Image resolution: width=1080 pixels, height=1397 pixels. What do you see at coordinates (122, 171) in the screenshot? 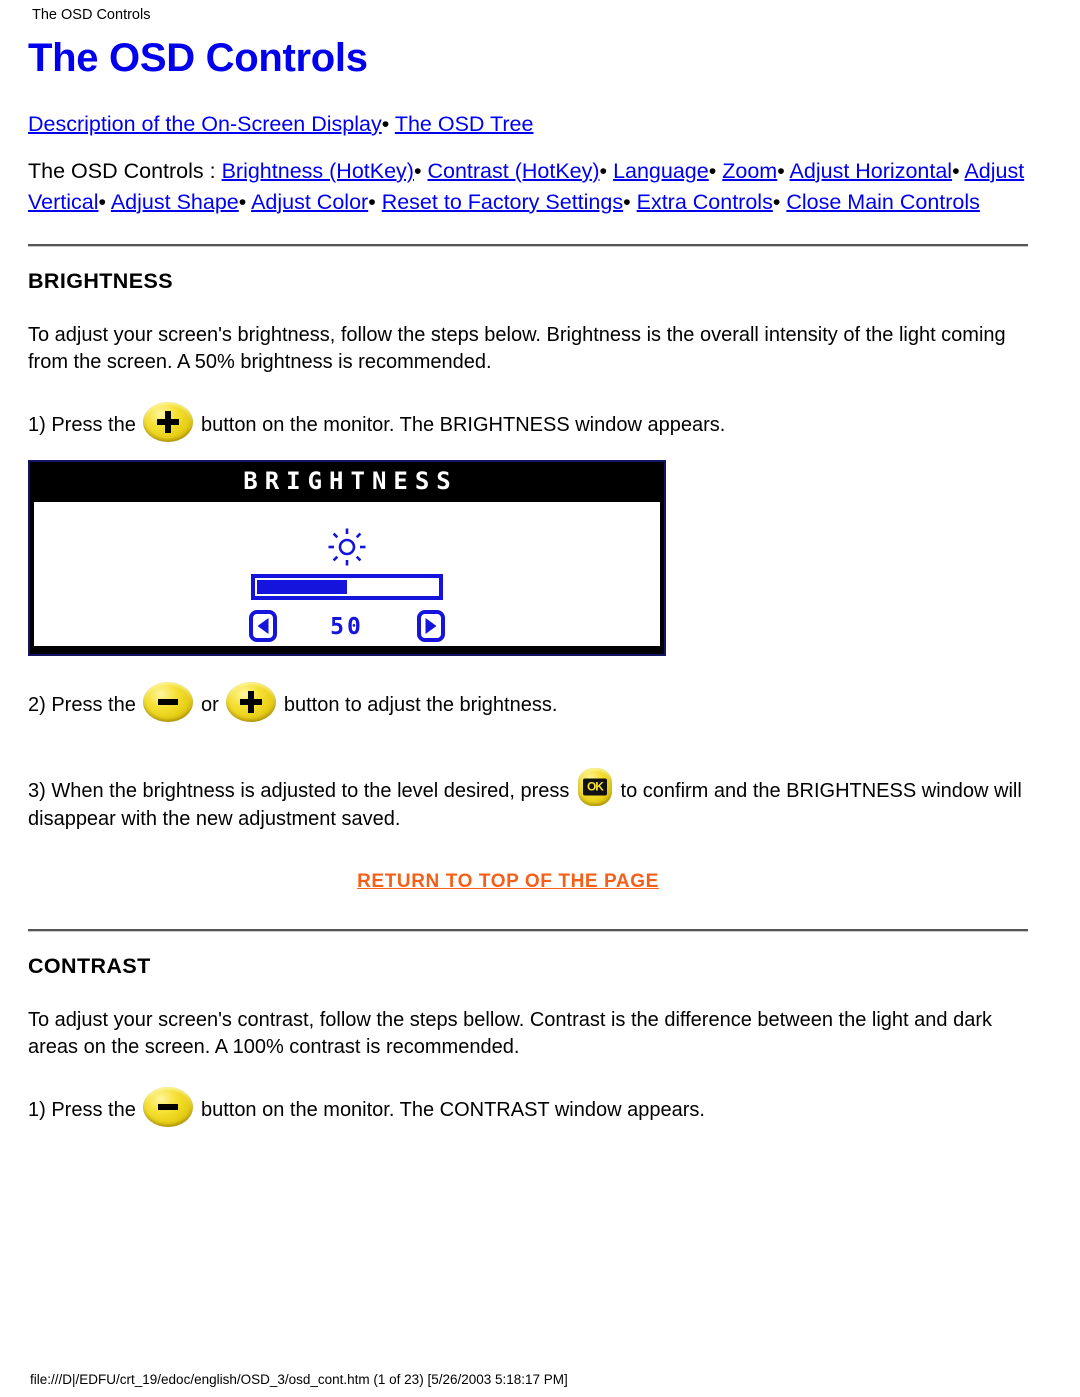
I see `nav-line-2-prefix: The OSD Controls :` at bounding box center [122, 171].